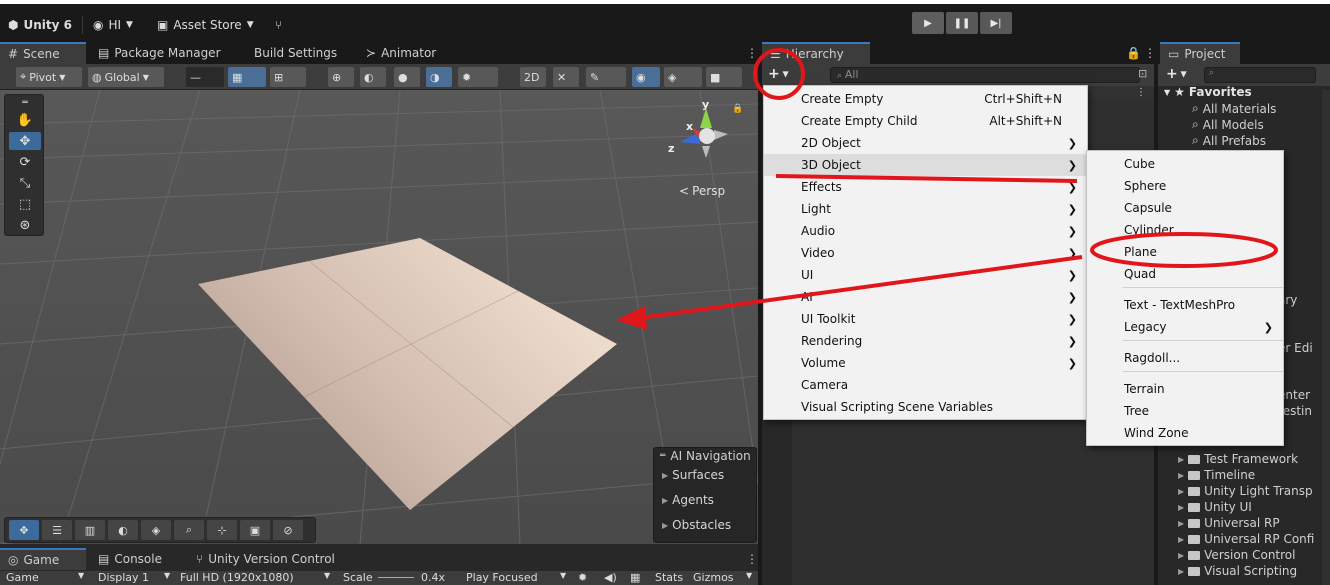 Image resolution: width=1330 pixels, height=585 pixels. What do you see at coordinates (295, 53) in the screenshot?
I see `tab-build-settings: Build Settings` at bounding box center [295, 53].